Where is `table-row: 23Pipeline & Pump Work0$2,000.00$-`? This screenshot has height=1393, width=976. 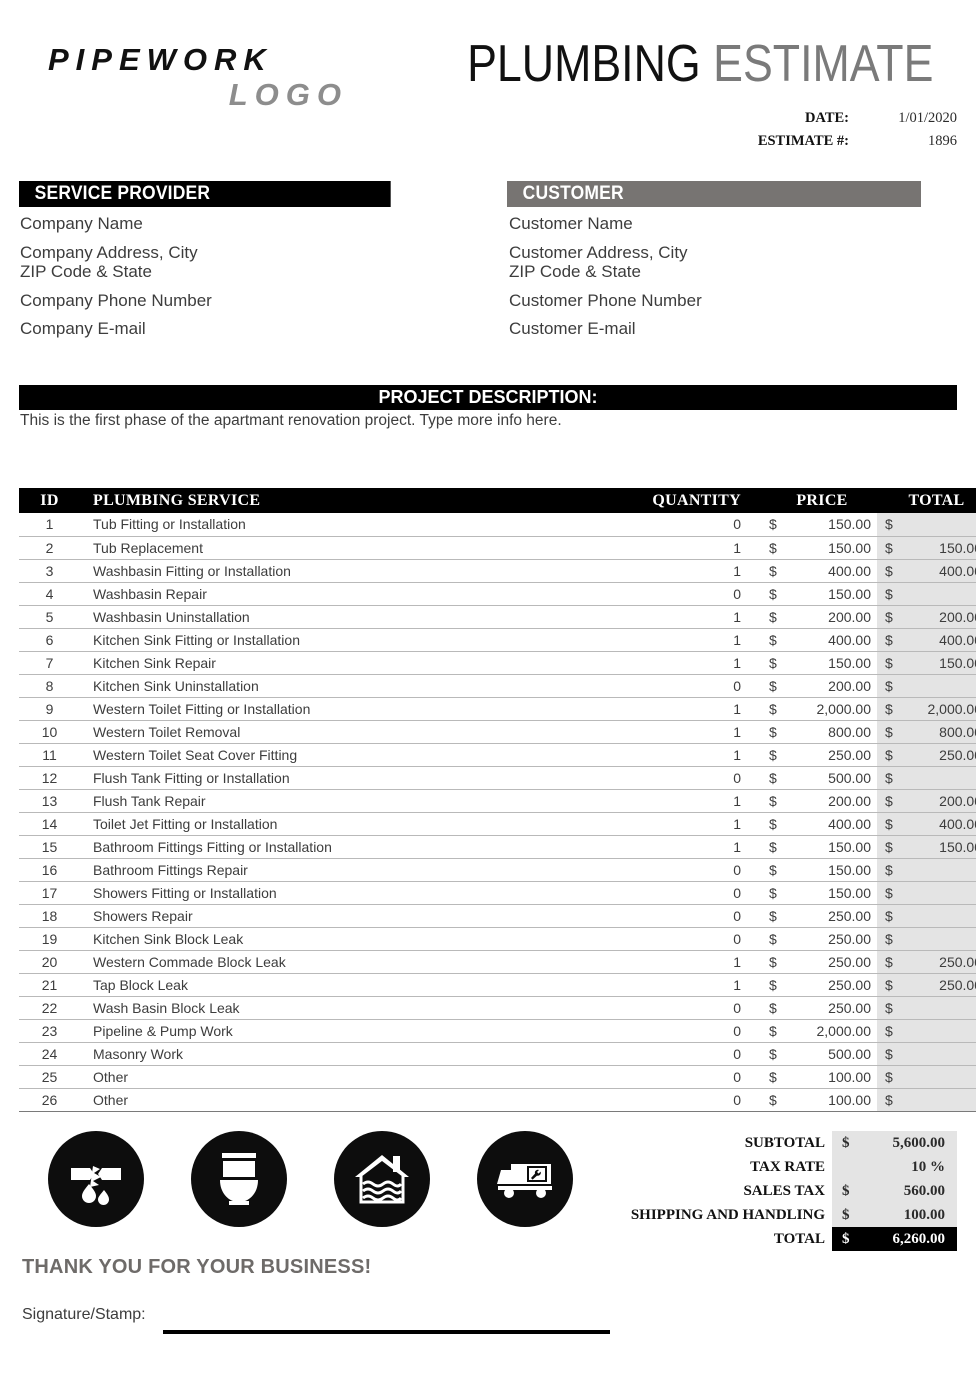 table-row: 23Pipeline & Pump Work0$2,000.00$- is located at coordinates (497, 1031).